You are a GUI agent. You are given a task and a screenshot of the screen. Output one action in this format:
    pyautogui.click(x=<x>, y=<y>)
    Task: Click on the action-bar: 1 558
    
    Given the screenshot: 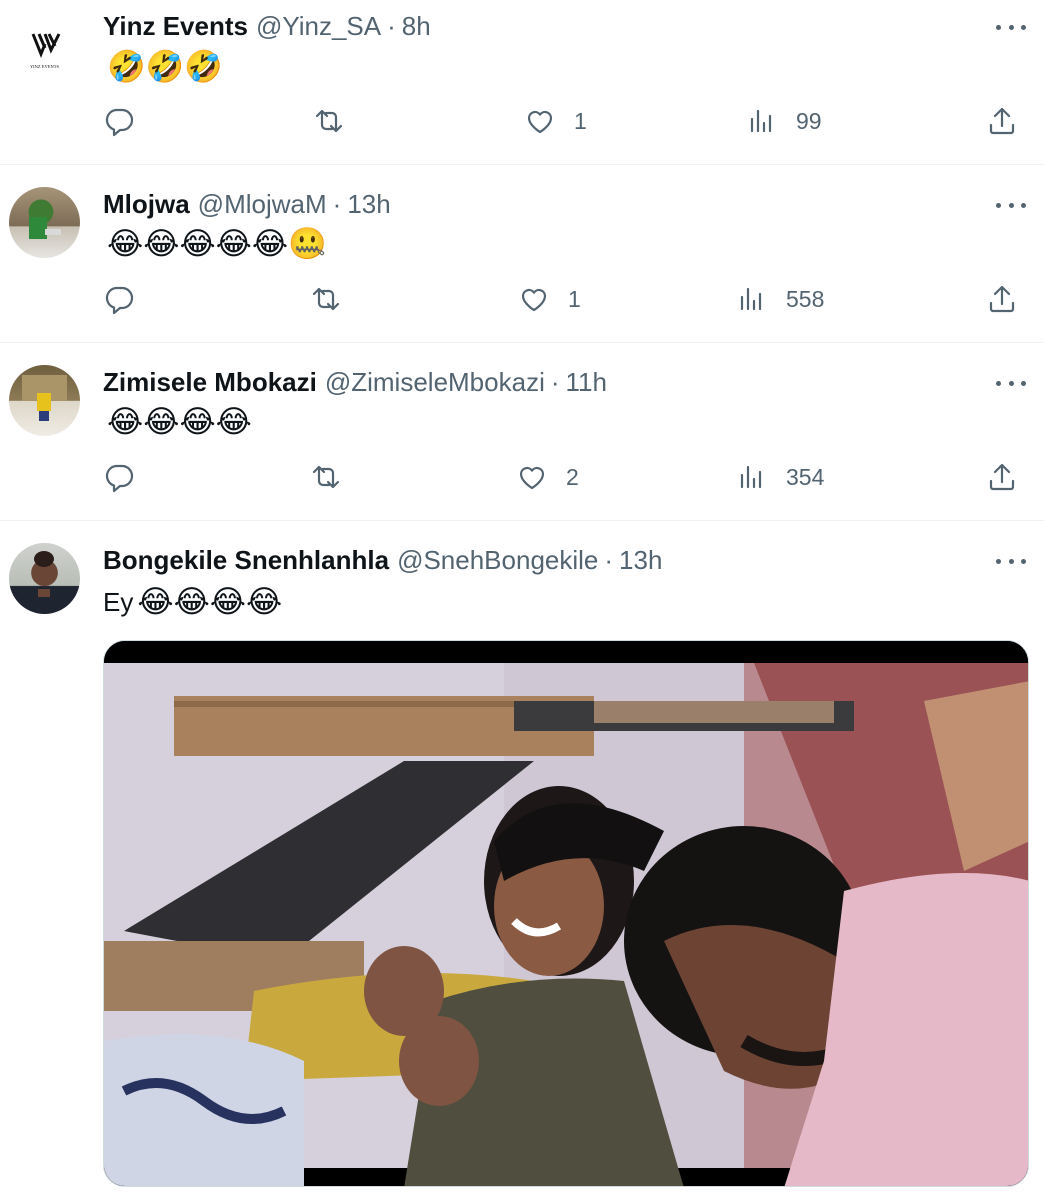 What is the action you would take?
    pyautogui.click(x=522, y=303)
    